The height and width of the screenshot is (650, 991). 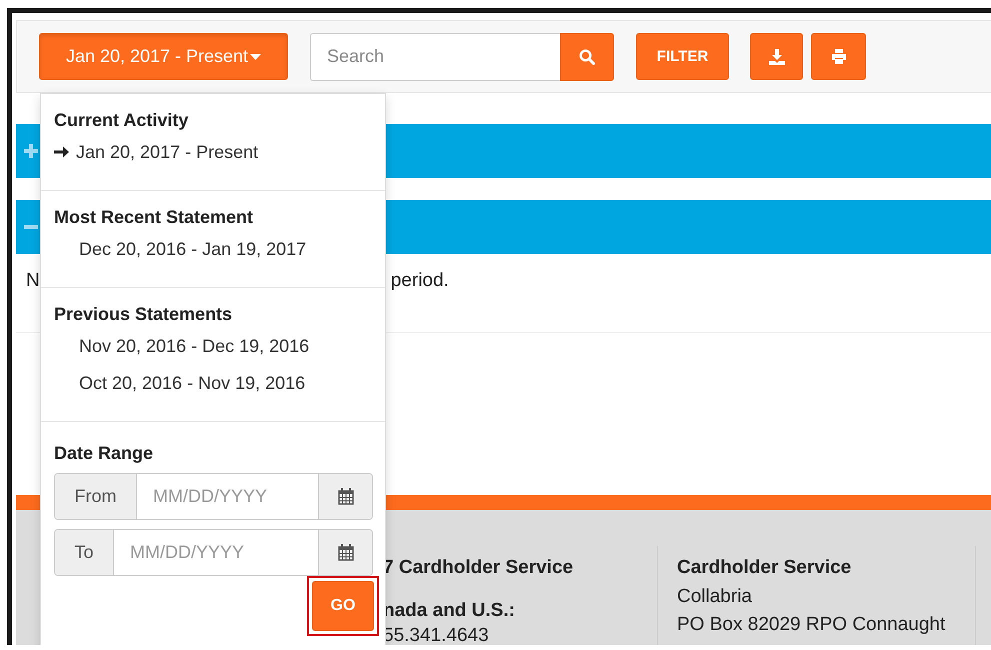 I want to click on search-icon, so click(x=587, y=56).